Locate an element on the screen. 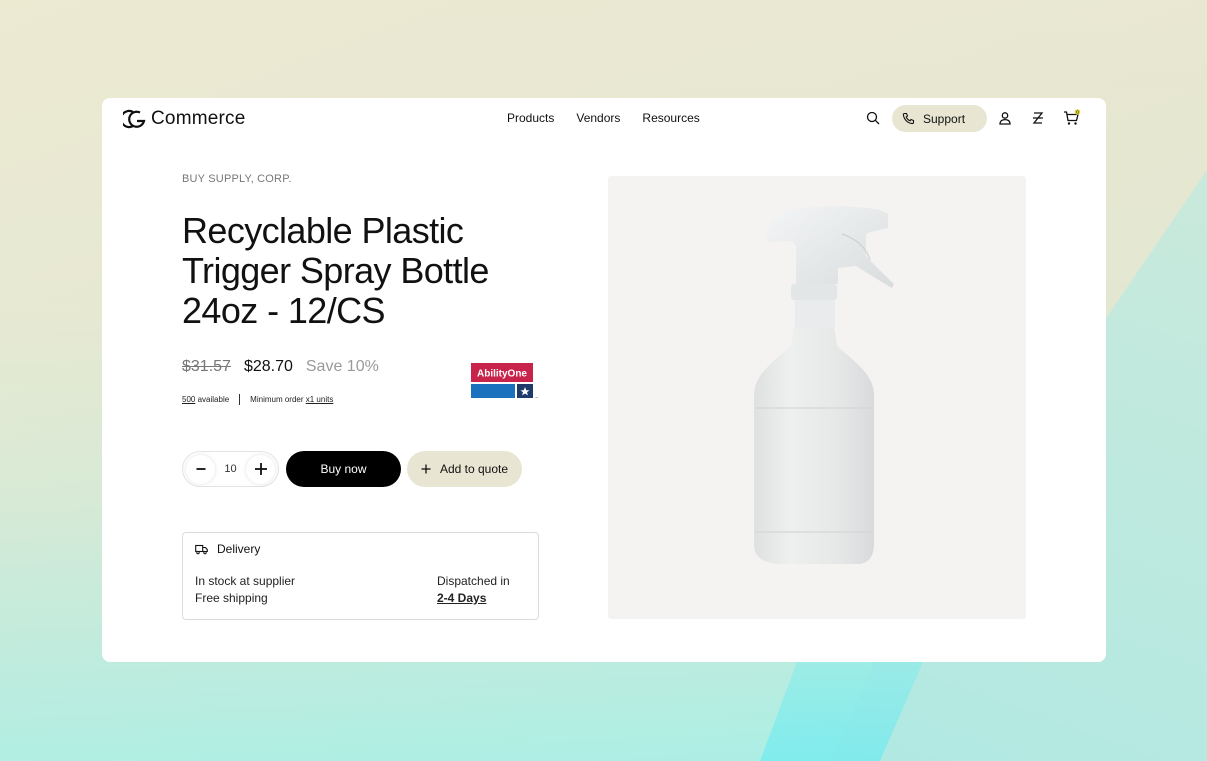 This screenshot has width=1207, height=761. svg-text: ™ is located at coordinates (536, 398).